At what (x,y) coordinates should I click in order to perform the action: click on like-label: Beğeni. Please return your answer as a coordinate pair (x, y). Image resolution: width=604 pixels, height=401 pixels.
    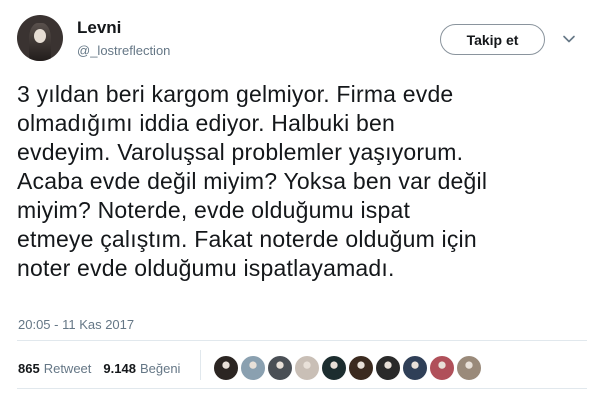
    Looking at the image, I should click on (160, 368).